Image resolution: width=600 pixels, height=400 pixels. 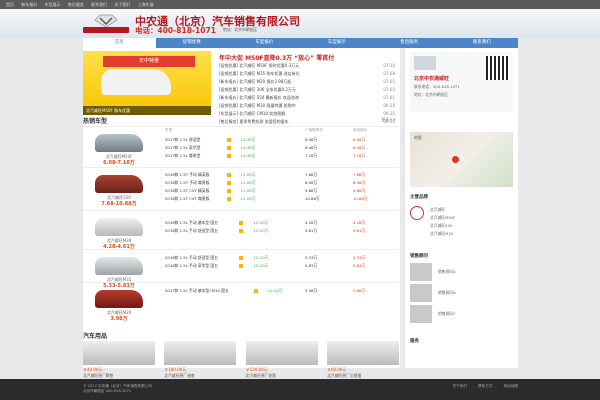 I want to click on news-item: [促销优惠] 北汽威旺 M30 限量特惠 抢购中 06-28, so click(x=307, y=106).